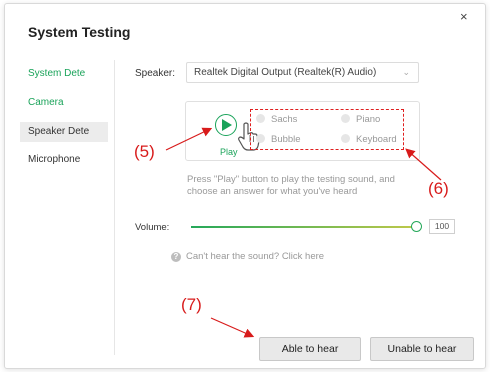 Image resolution: width=490 pixels, height=372 pixels. I want to click on arrow-to-options, so click(423, 164).